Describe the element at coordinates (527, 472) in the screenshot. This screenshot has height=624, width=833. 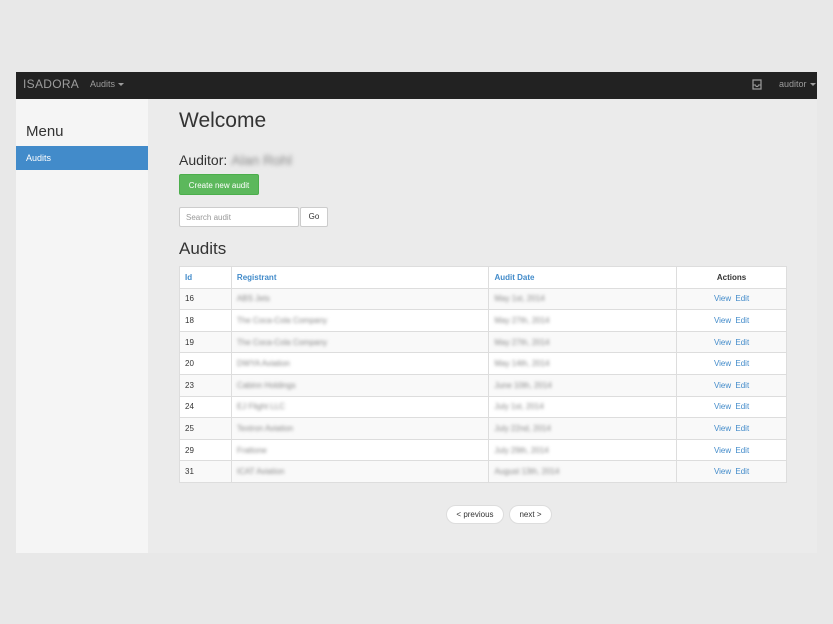
I see `audit-date-text: August 13th, 2014` at that location.